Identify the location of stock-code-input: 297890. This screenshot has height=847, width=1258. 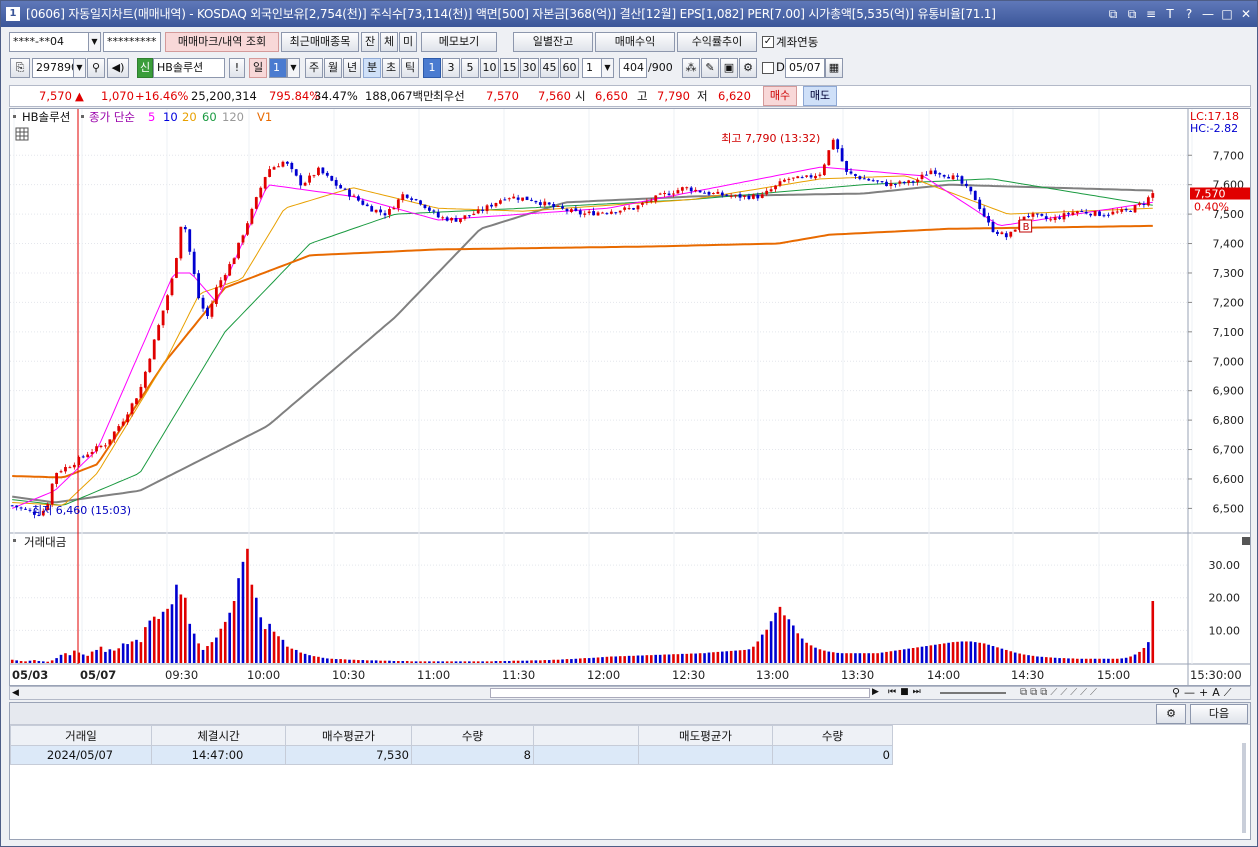
(53, 68).